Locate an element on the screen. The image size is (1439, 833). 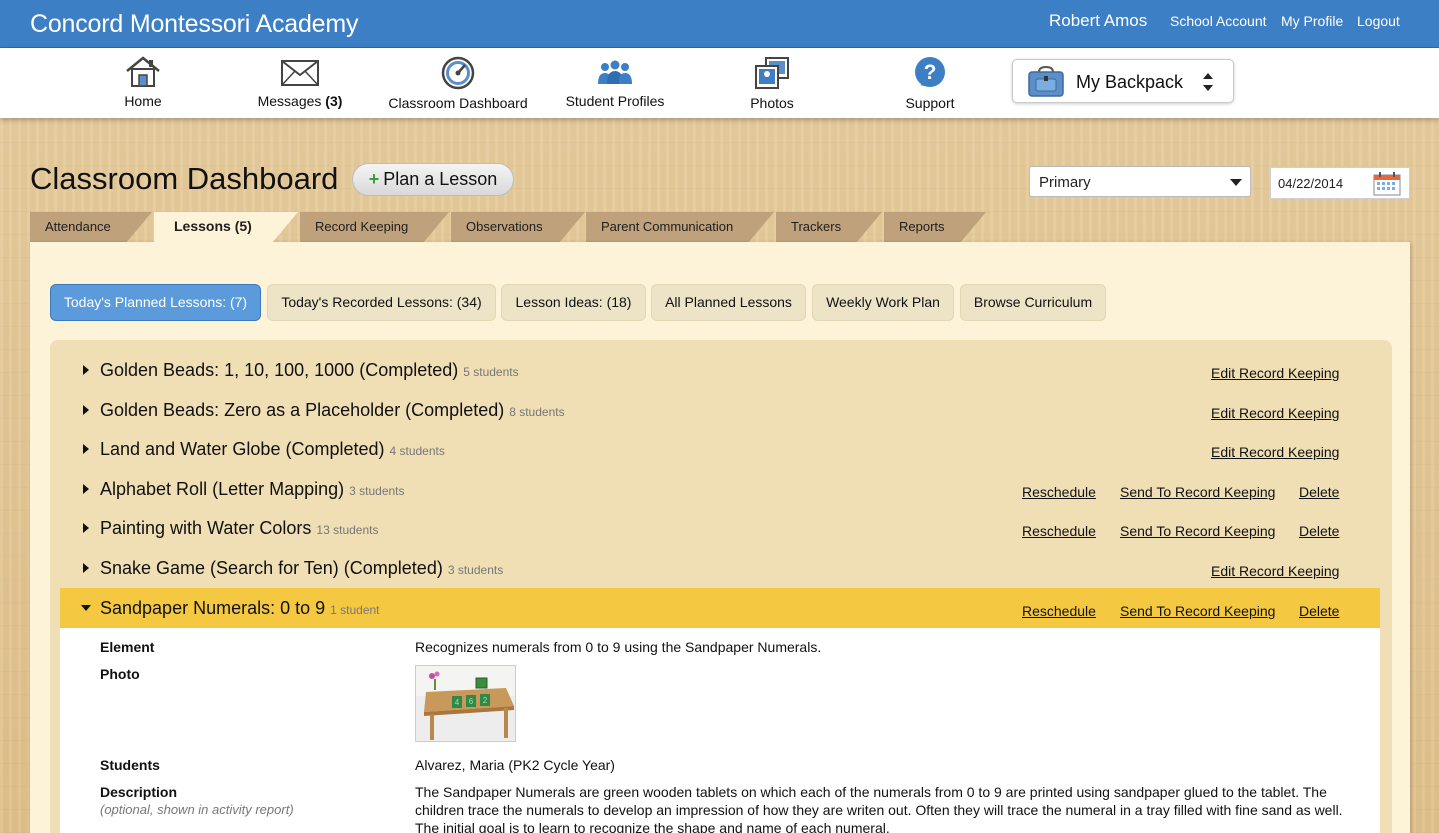
photo-tile-text: 2 is located at coordinates (485, 700).